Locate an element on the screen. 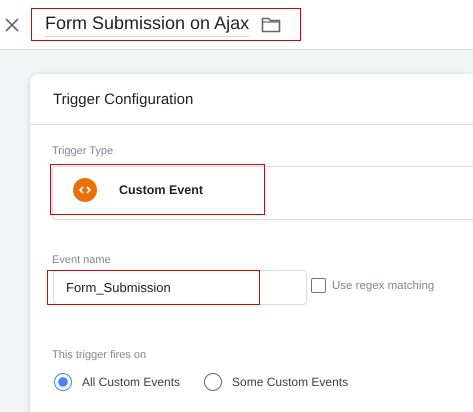 This screenshot has width=473, height=412. folder-icon is located at coordinates (271, 24).